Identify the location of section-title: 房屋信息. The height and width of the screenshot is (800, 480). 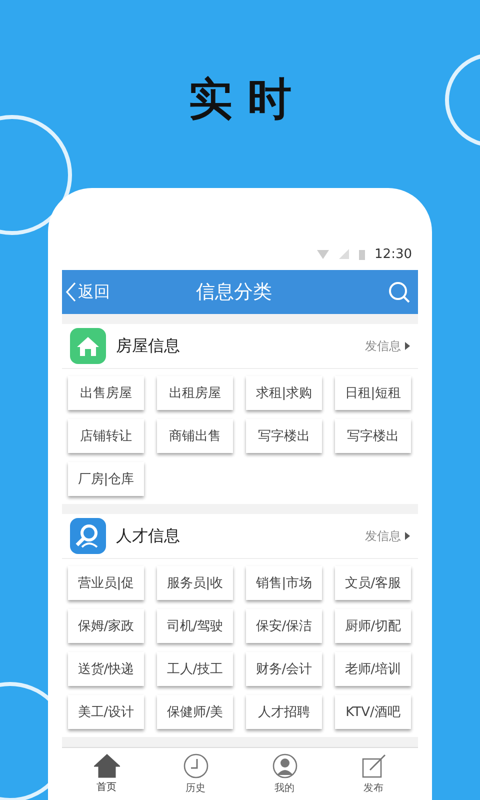
(148, 346).